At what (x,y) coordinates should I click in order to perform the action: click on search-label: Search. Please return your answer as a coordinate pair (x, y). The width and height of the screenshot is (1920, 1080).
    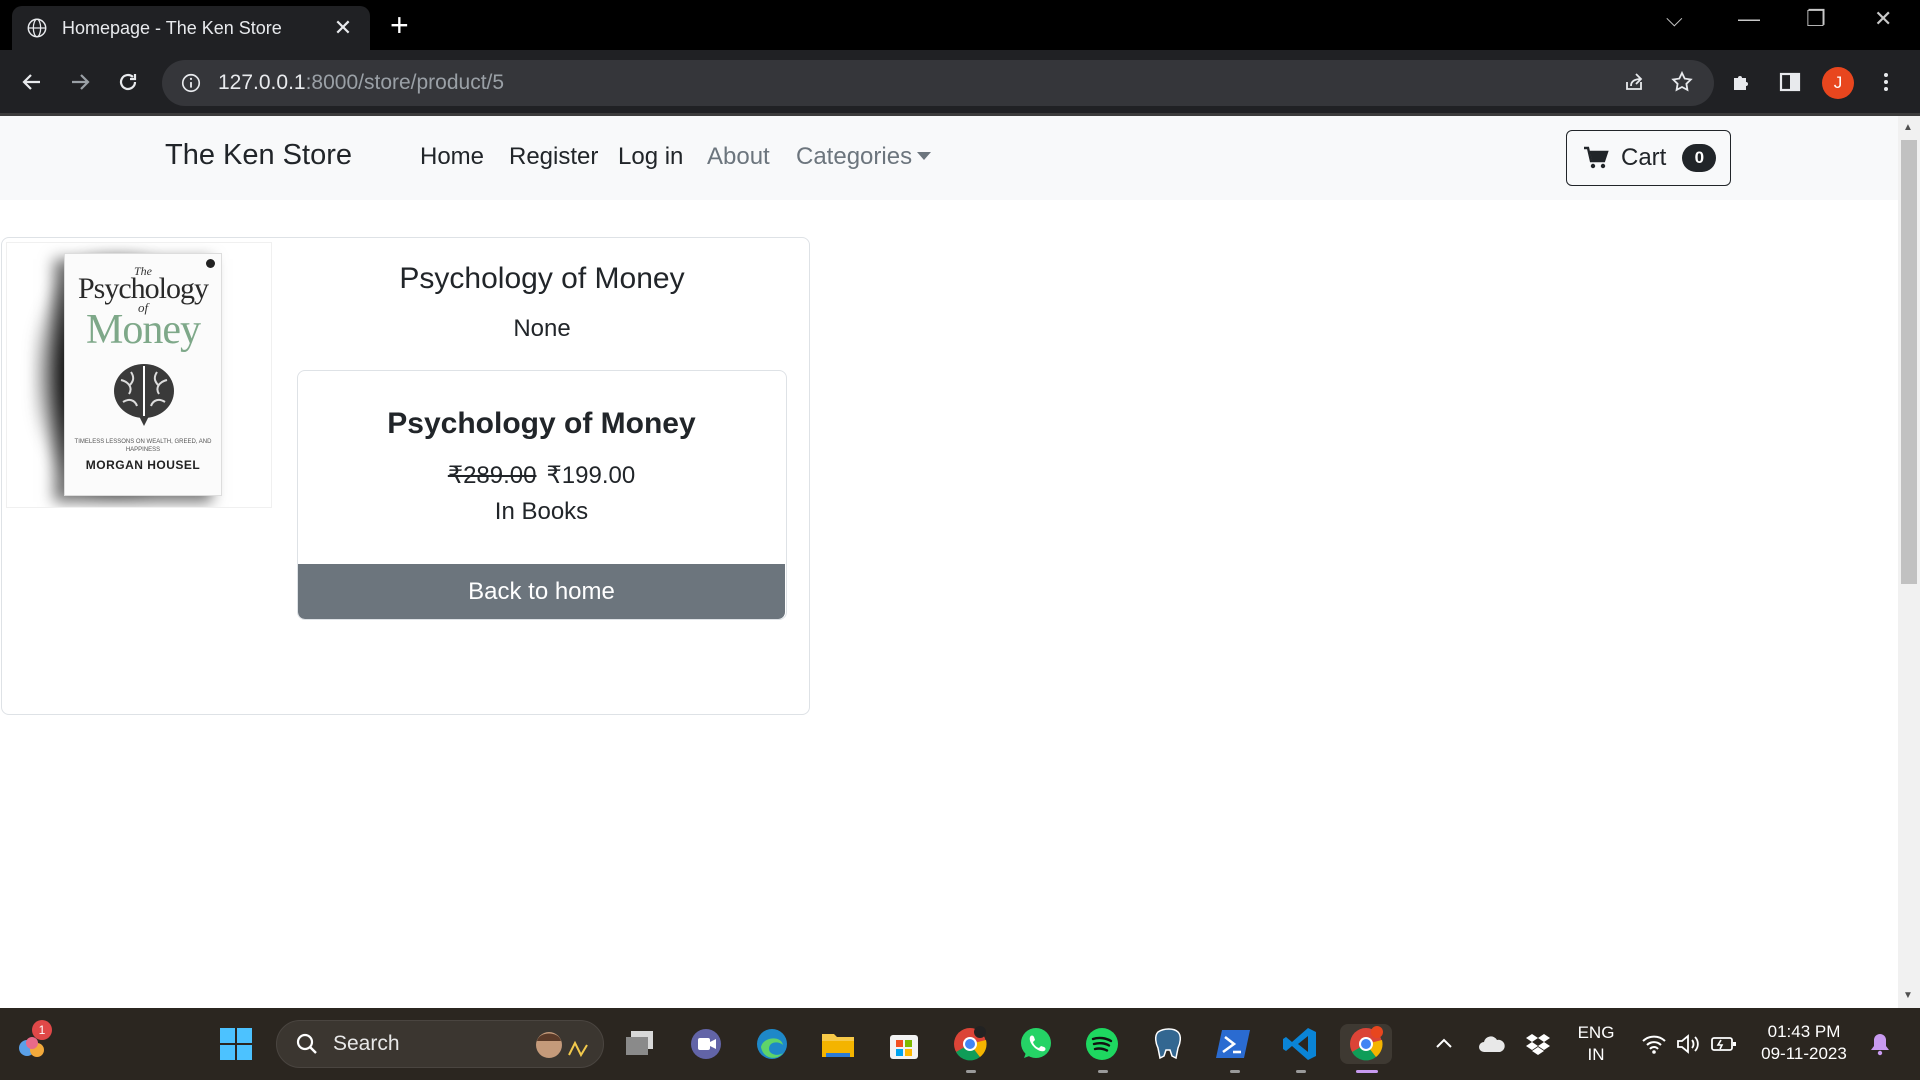
    Looking at the image, I should click on (366, 1043).